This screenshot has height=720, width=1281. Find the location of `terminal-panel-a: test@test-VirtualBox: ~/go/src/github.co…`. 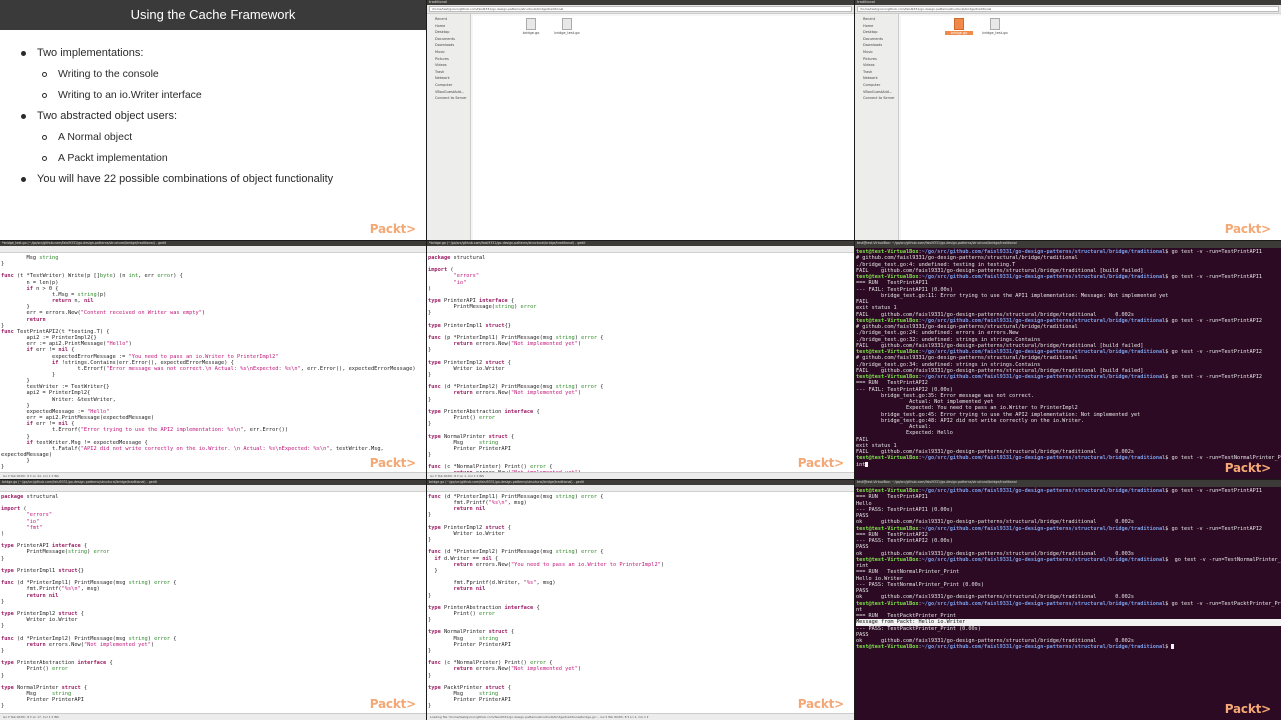

terminal-panel-a: test@test-VirtualBox: ~/go/src/github.co… is located at coordinates (1068, 360).